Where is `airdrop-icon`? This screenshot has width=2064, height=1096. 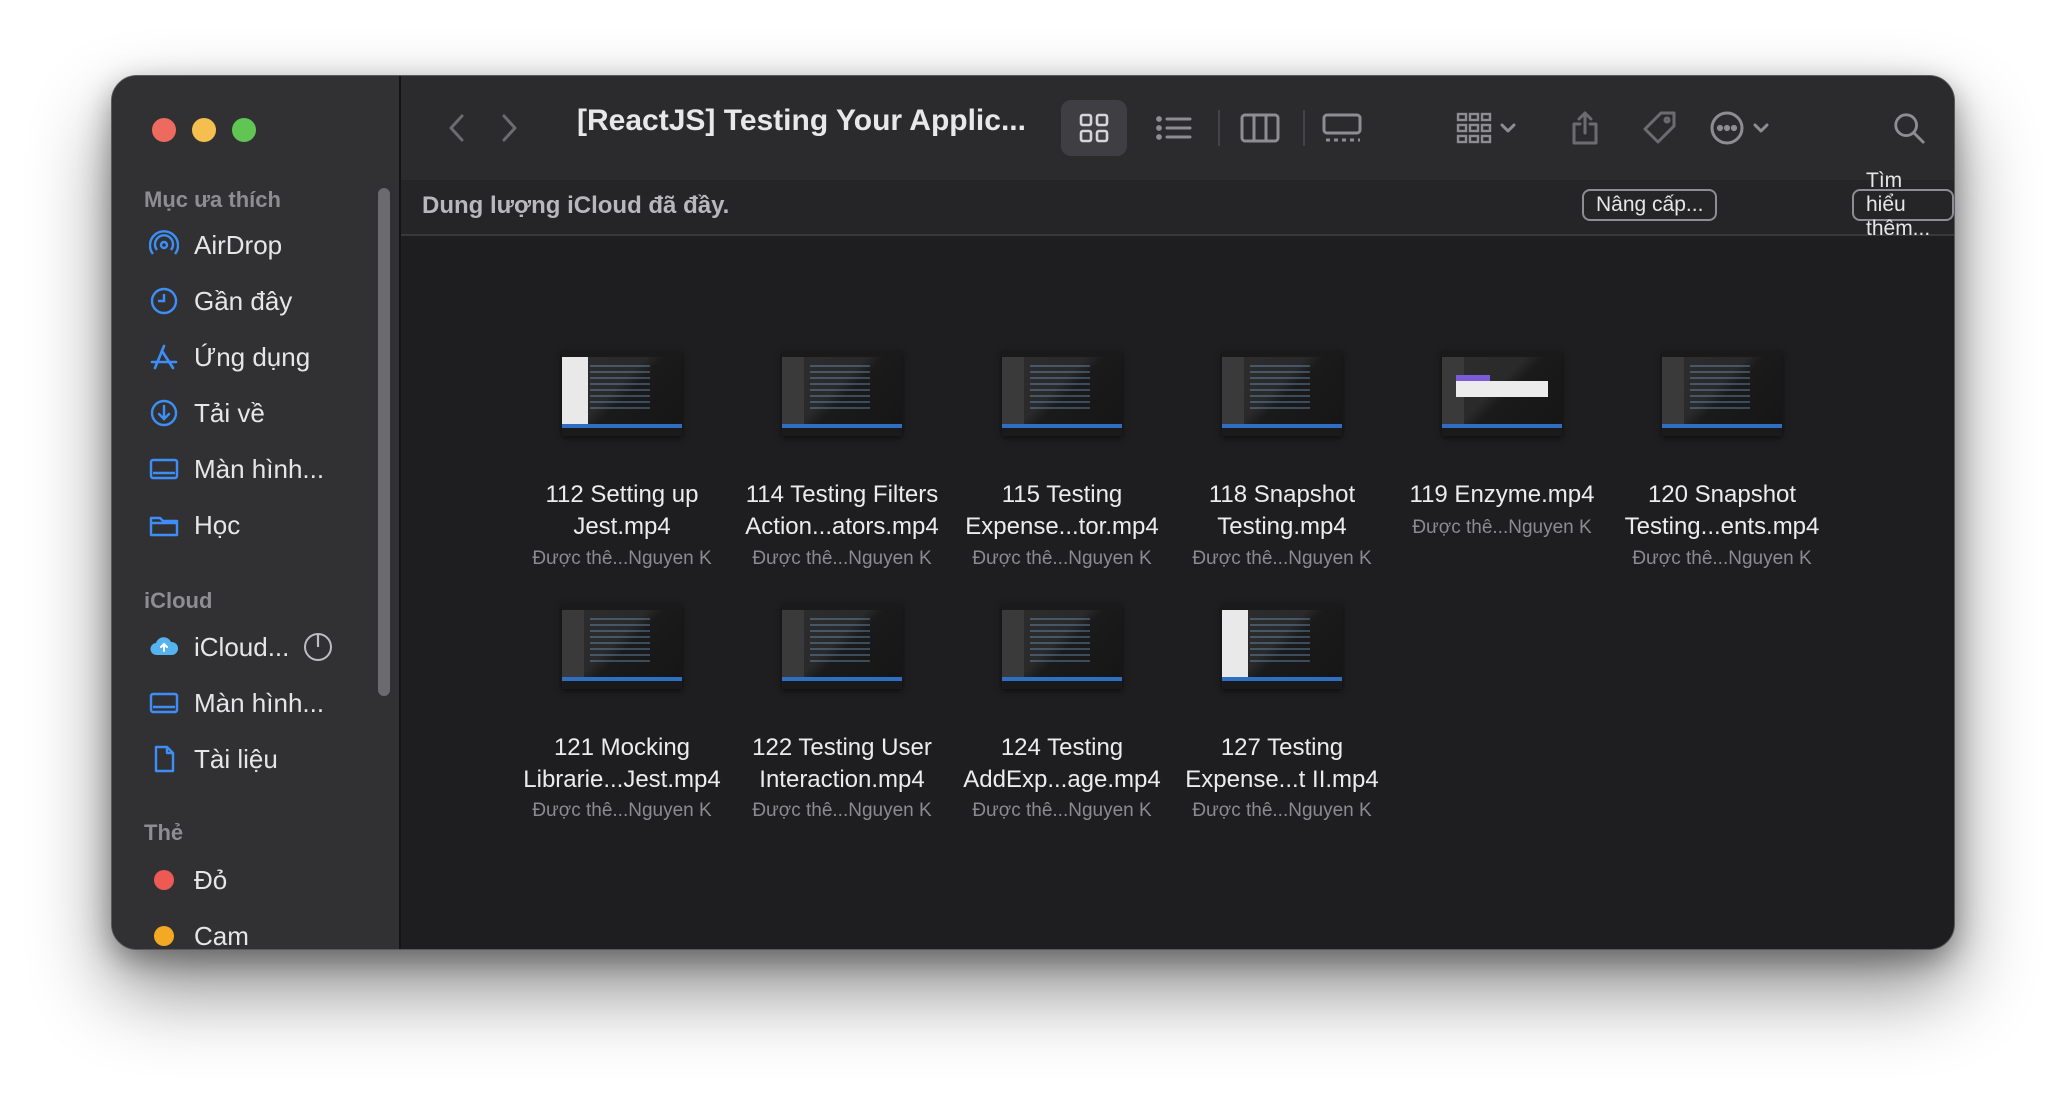 airdrop-icon is located at coordinates (164, 245).